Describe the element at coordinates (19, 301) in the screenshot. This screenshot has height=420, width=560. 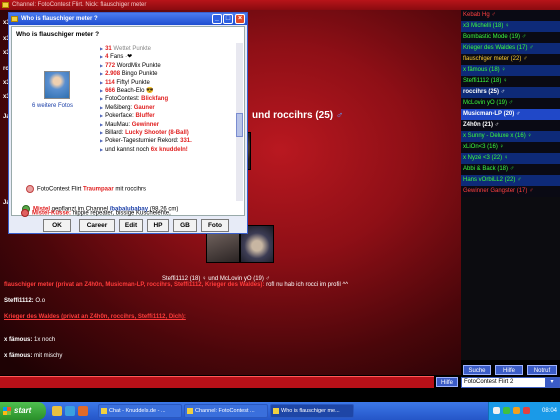
I see `sender-name: Steffi1112:` at that location.